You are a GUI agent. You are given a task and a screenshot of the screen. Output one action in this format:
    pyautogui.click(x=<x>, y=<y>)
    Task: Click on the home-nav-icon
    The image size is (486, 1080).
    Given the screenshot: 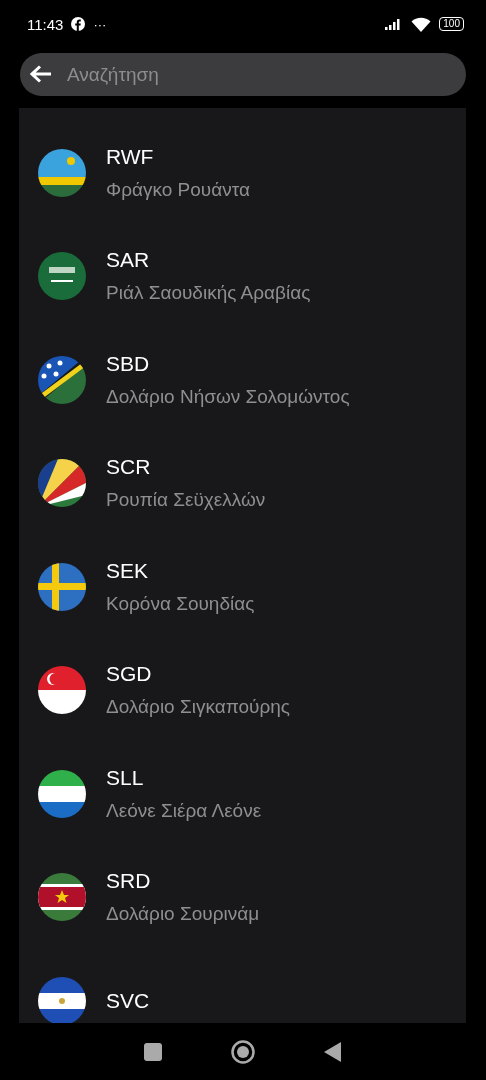 What is the action you would take?
    pyautogui.click(x=243, y=1051)
    